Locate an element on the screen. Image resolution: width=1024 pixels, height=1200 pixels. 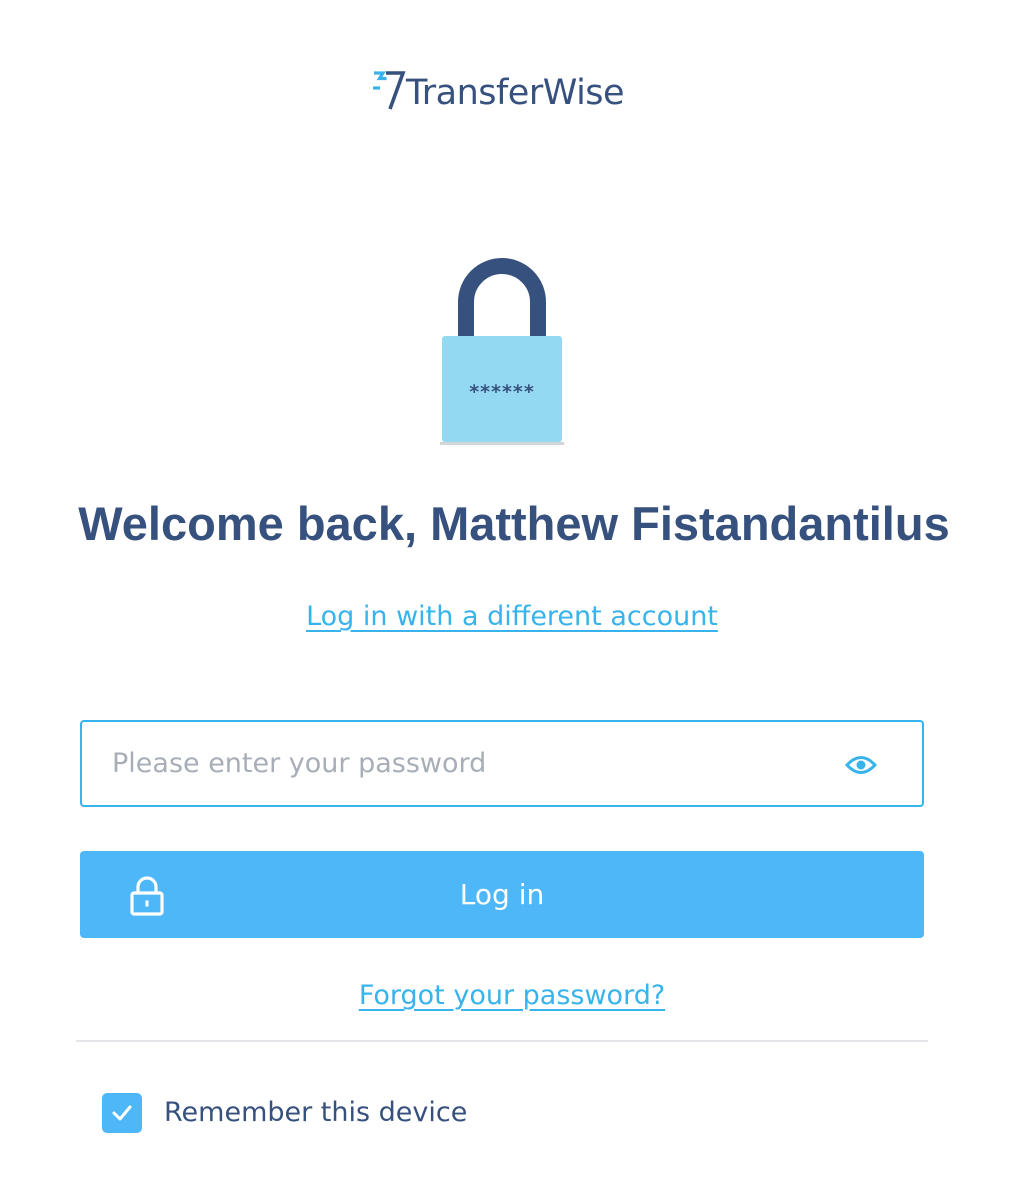
brand-name: TransferWise is located at coordinates (515, 92).